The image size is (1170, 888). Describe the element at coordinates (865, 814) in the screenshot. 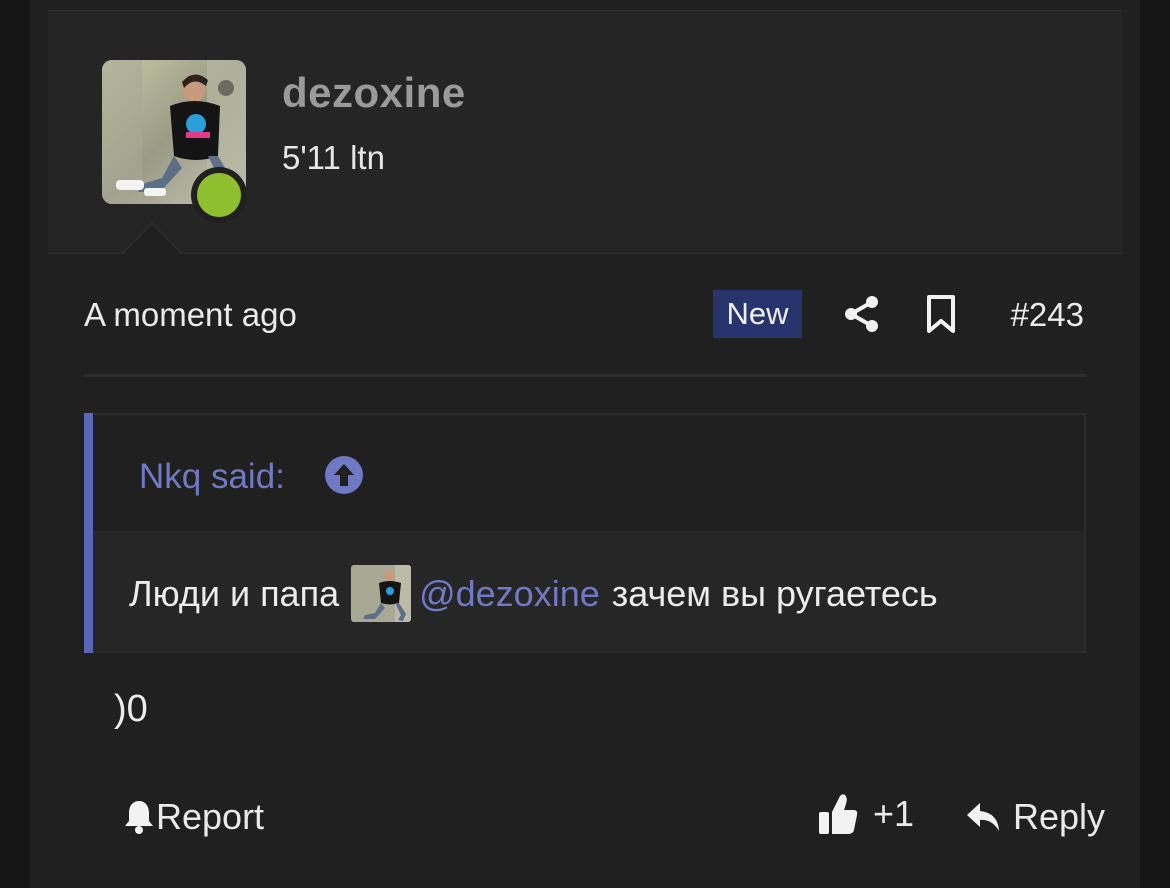

I see `like-button: +1` at that location.